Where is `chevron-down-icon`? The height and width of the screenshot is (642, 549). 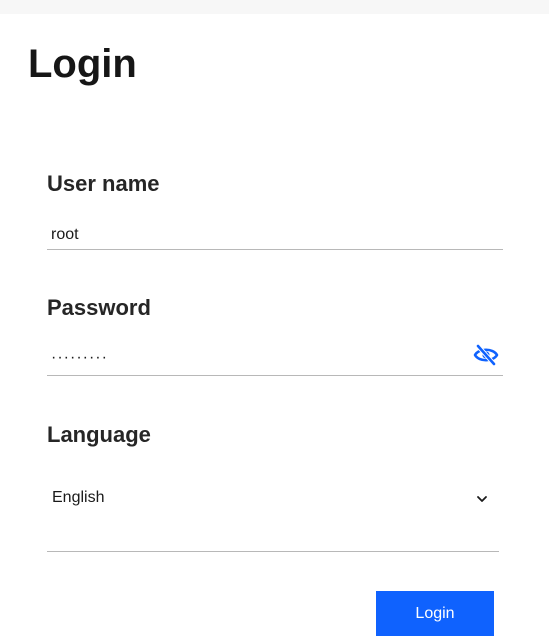
chevron-down-icon is located at coordinates (482, 499).